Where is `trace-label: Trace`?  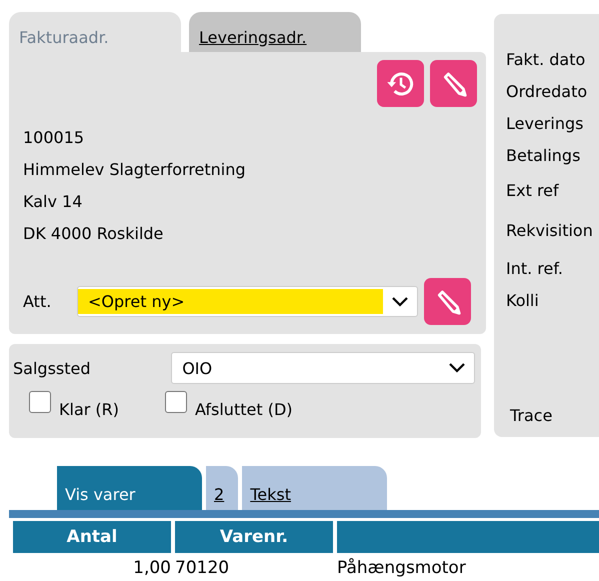 trace-label: Trace is located at coordinates (532, 415).